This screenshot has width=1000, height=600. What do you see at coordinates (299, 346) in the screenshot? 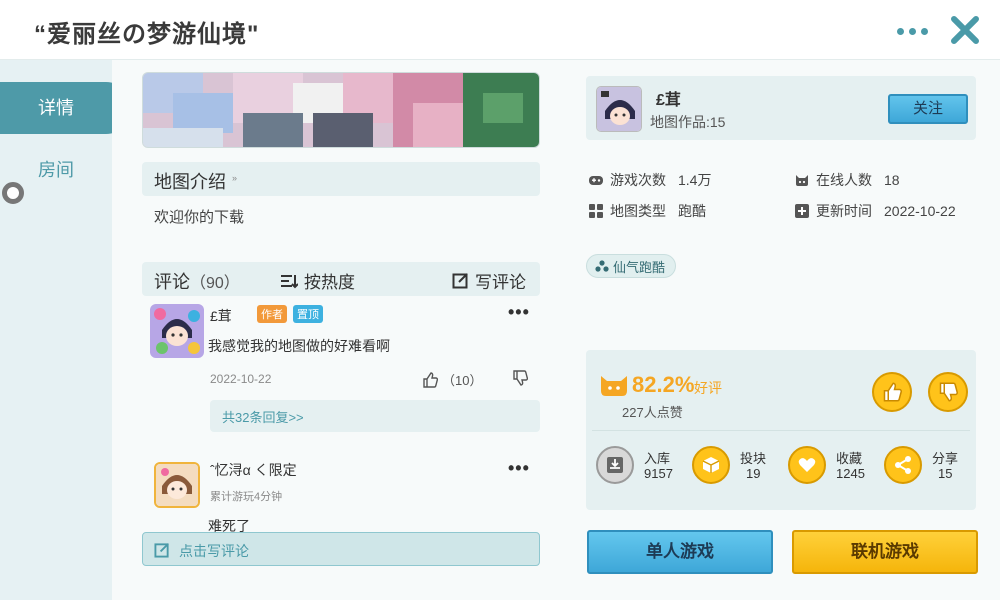
I see `comment-text: 我感觉我的地图做的好难看啊` at bounding box center [299, 346].